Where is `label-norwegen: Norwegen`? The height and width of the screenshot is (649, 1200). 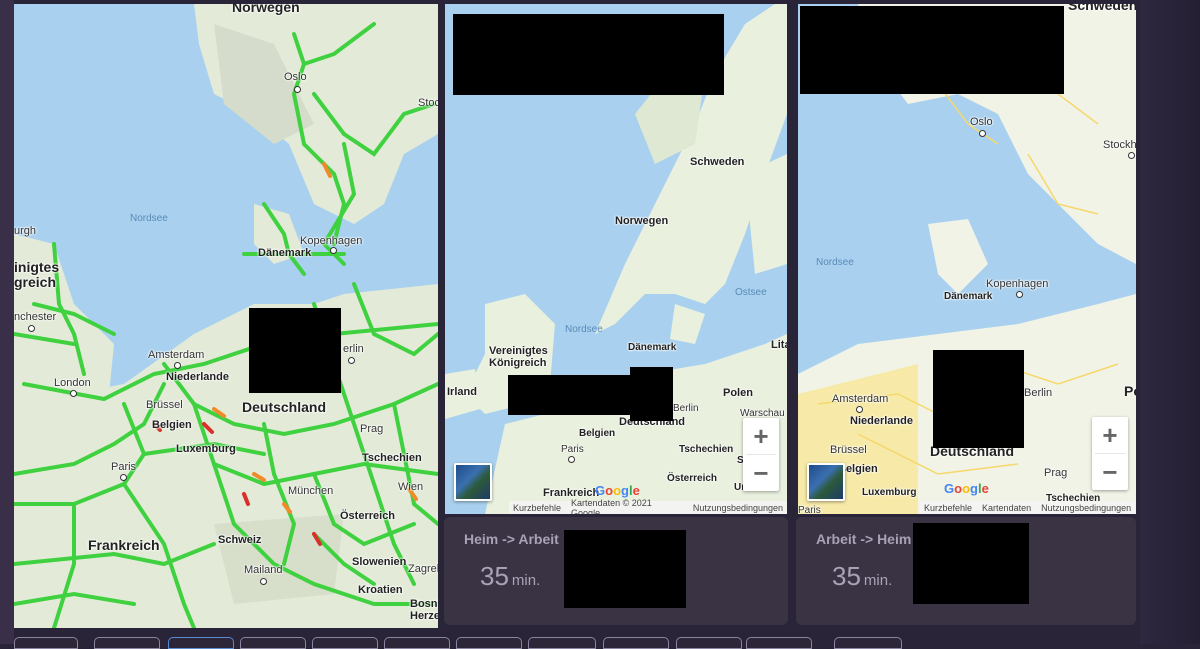 label-norwegen: Norwegen is located at coordinates (642, 221).